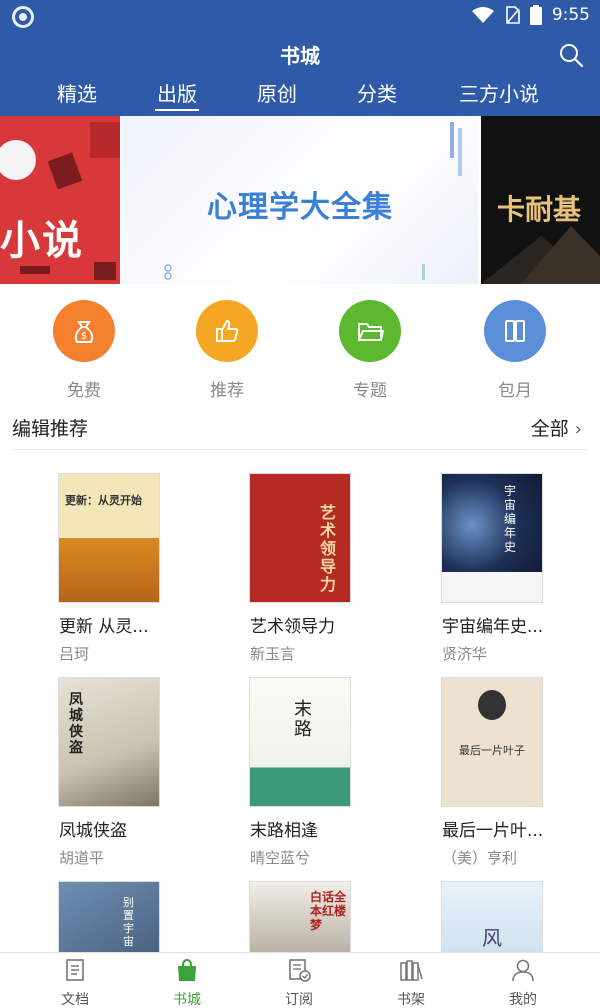 The width and height of the screenshot is (600, 1008). What do you see at coordinates (109, 538) in the screenshot?
I see `book-cover: 更新：从灵开始` at bounding box center [109, 538].